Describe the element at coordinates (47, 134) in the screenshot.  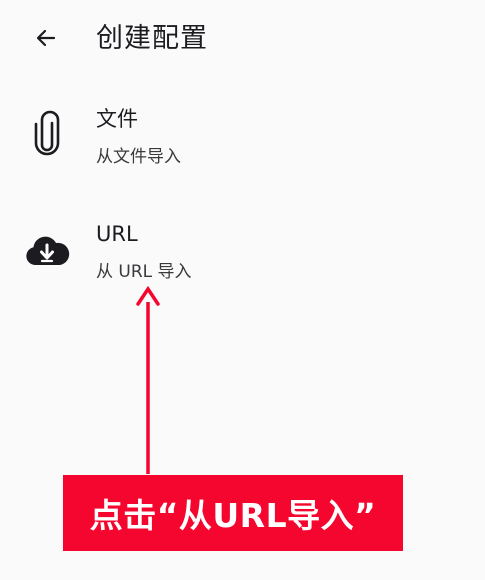
I see `paperclip-icon` at that location.